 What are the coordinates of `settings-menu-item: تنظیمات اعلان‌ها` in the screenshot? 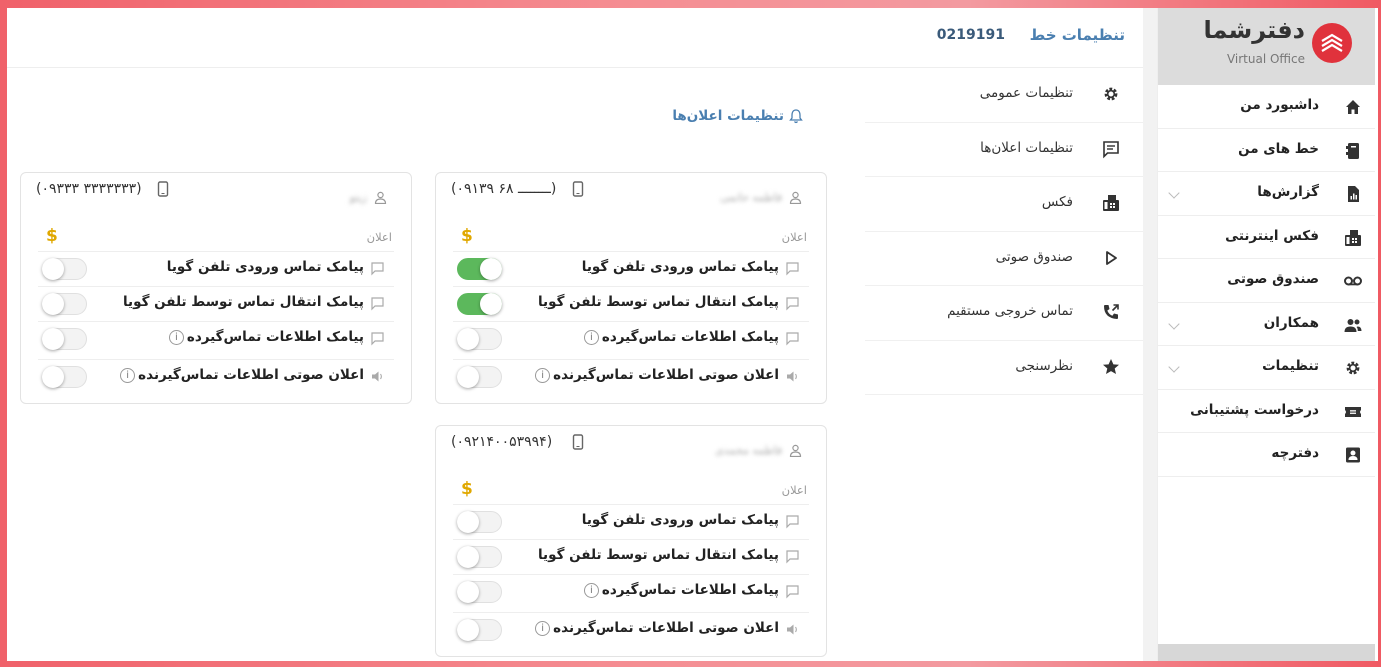 It's located at (1004, 150).